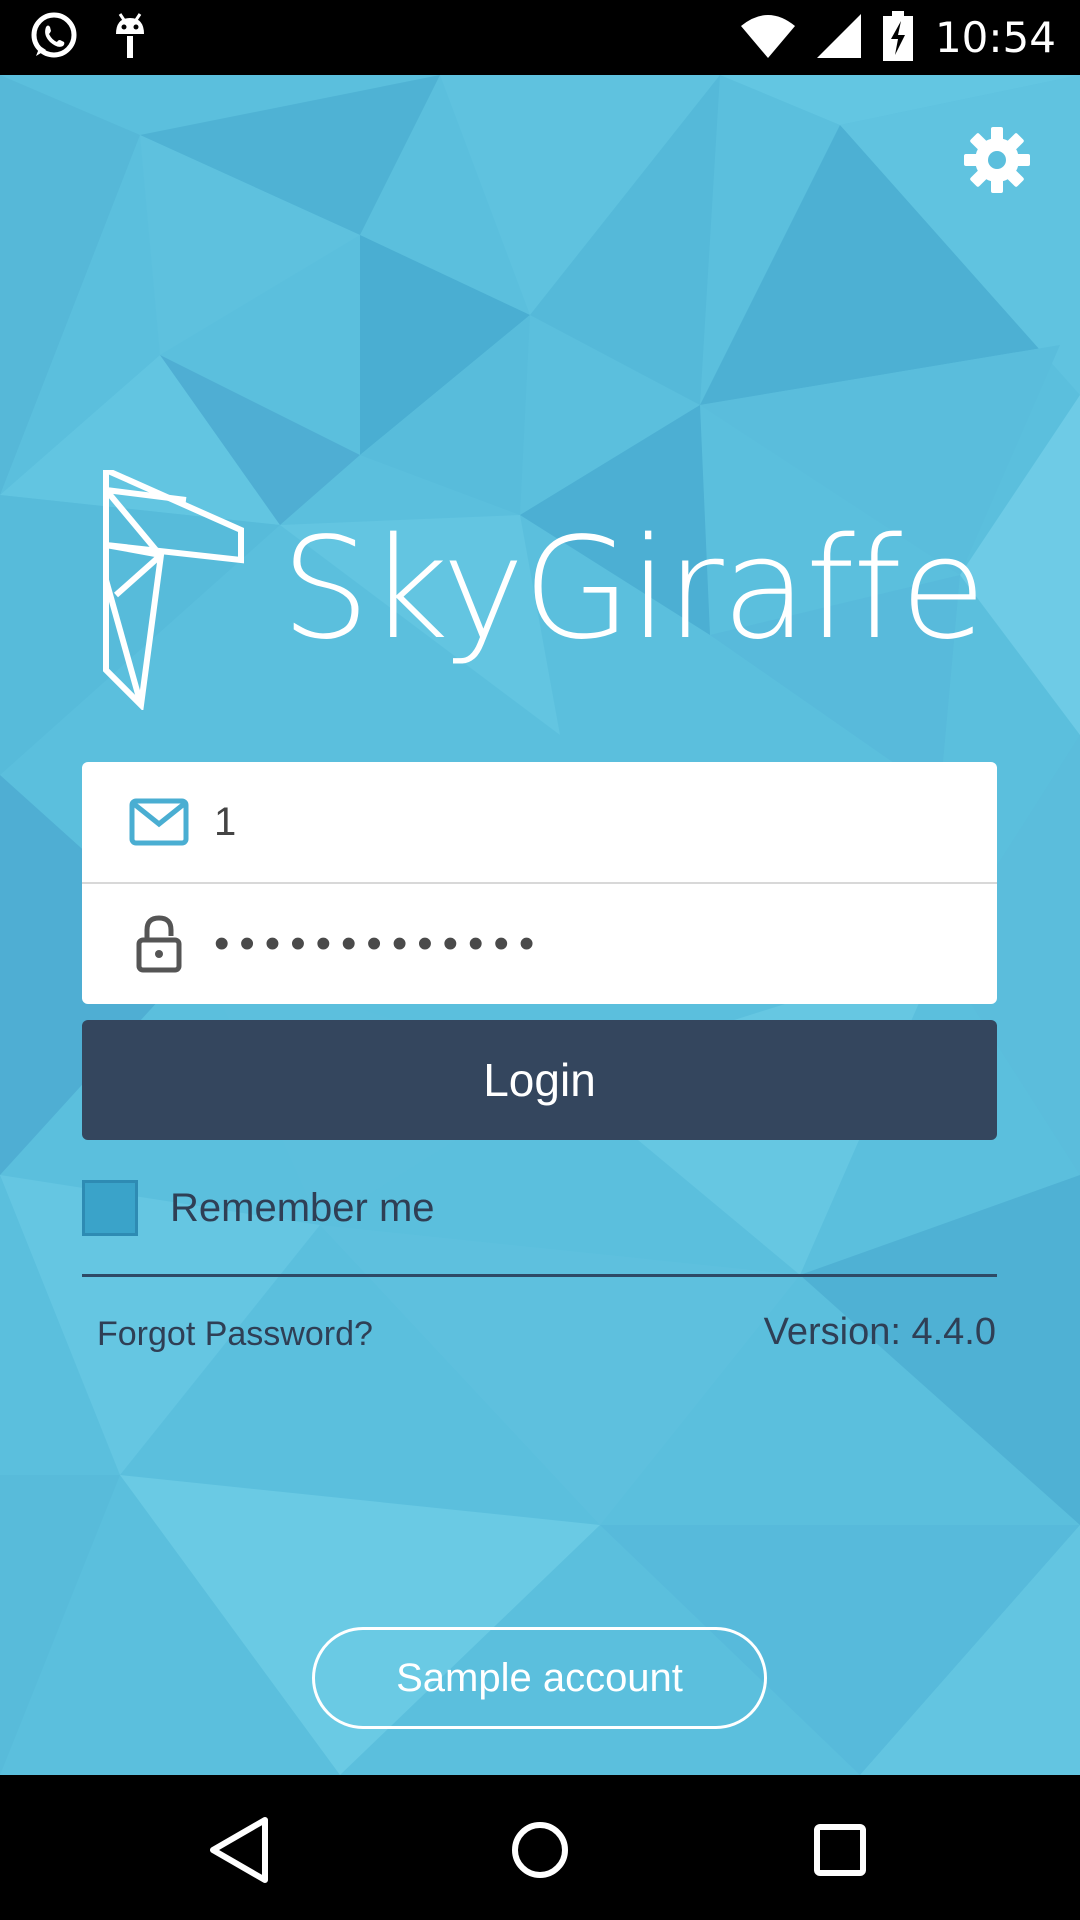  Describe the element at coordinates (539, 1080) in the screenshot. I see `login-button: Login` at that location.